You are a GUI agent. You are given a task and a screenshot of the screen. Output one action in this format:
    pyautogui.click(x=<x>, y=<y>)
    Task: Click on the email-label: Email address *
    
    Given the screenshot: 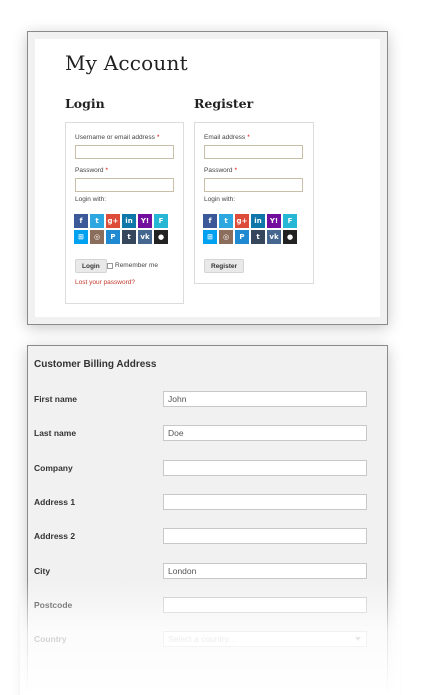 What is the action you would take?
    pyautogui.click(x=227, y=137)
    